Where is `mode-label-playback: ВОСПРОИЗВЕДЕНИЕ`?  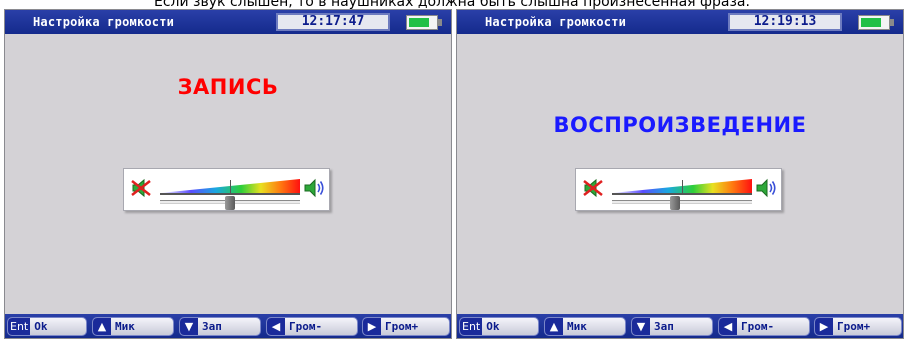 mode-label-playback: ВОСПРОИЗВЕДЕНИЕ is located at coordinates (680, 125).